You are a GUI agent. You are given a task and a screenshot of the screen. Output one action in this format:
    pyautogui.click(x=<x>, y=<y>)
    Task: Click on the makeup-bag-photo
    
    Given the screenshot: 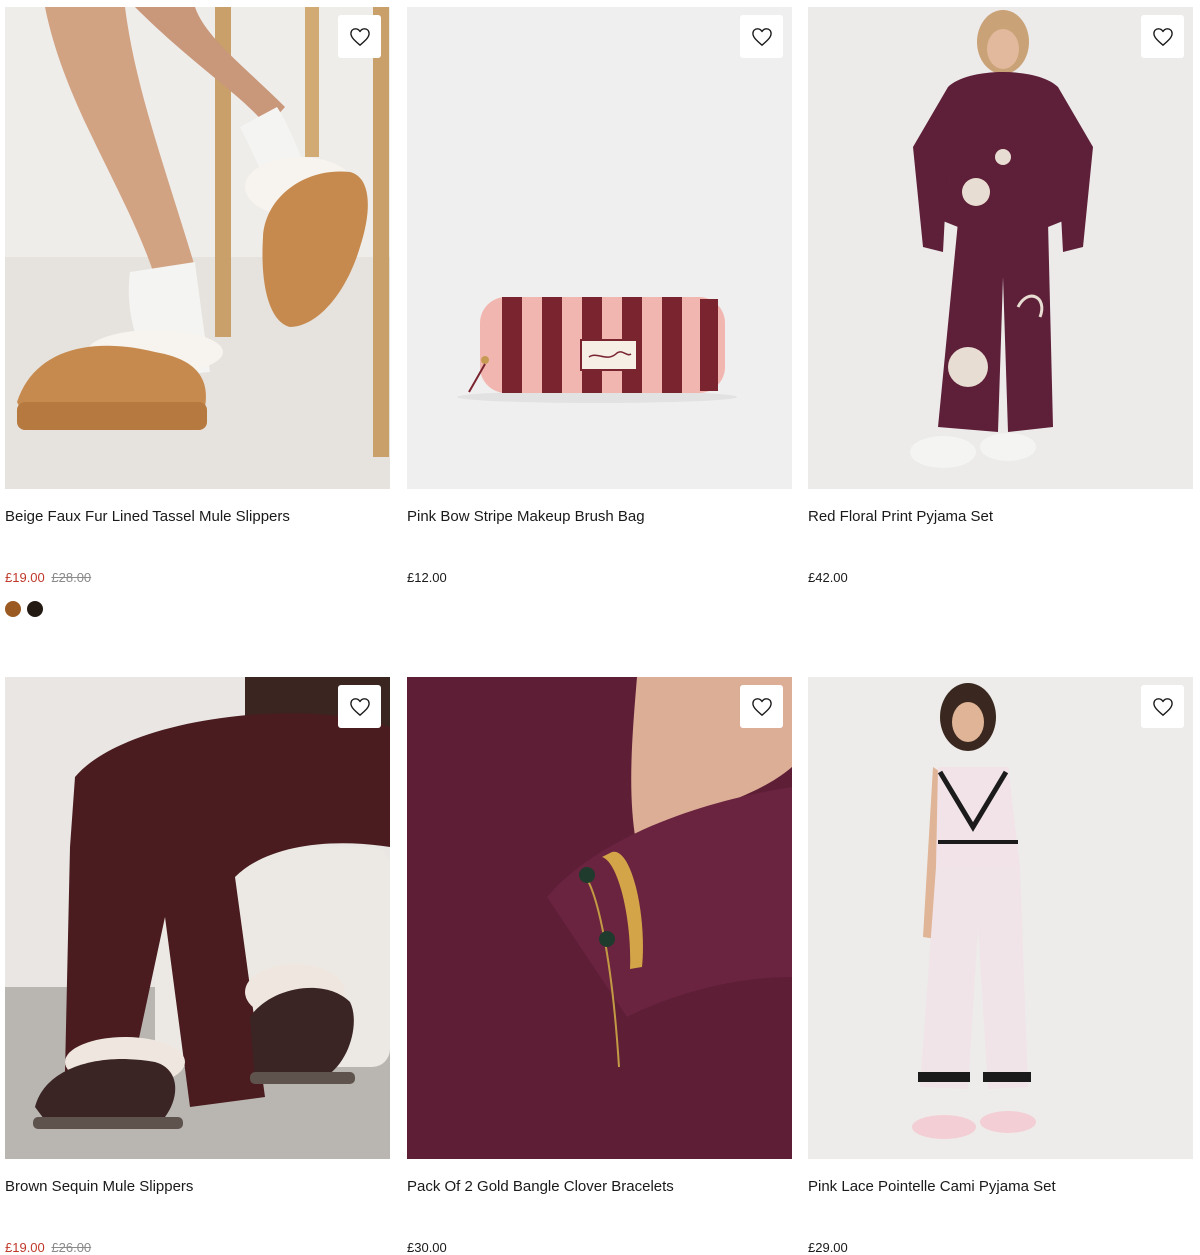 What is the action you would take?
    pyautogui.click(x=599, y=248)
    